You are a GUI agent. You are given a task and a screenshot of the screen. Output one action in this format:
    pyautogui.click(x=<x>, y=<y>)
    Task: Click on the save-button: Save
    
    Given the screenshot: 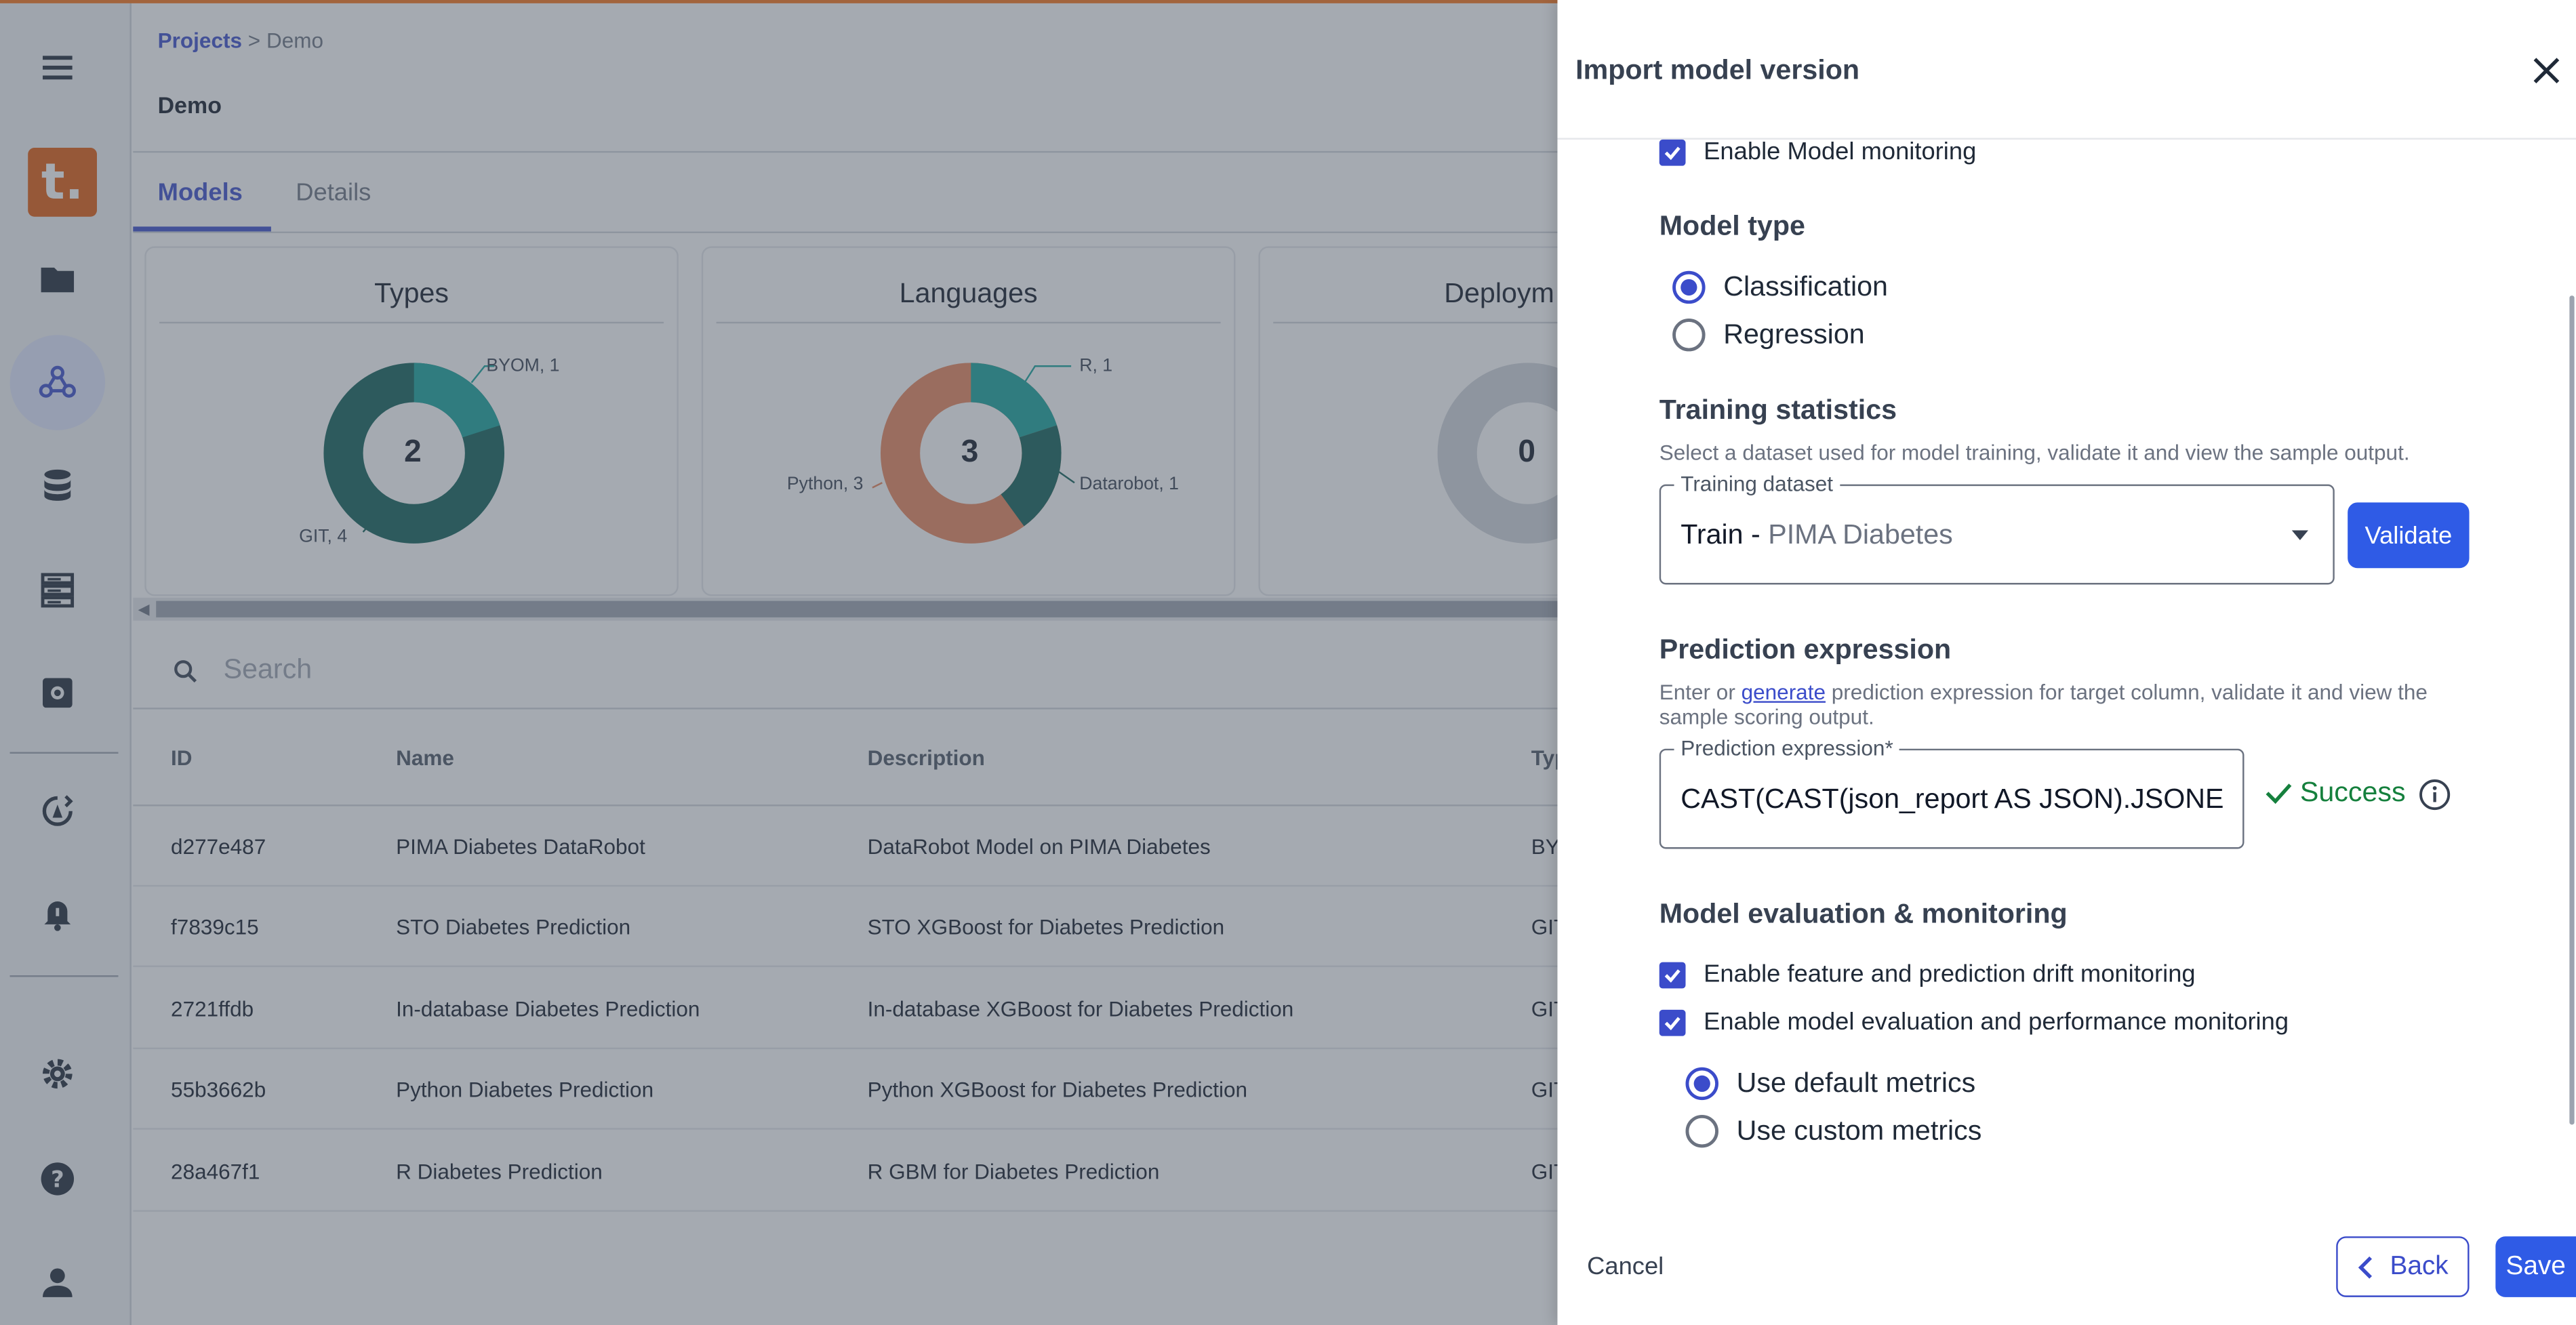 What is the action you would take?
    pyautogui.click(x=2535, y=1266)
    